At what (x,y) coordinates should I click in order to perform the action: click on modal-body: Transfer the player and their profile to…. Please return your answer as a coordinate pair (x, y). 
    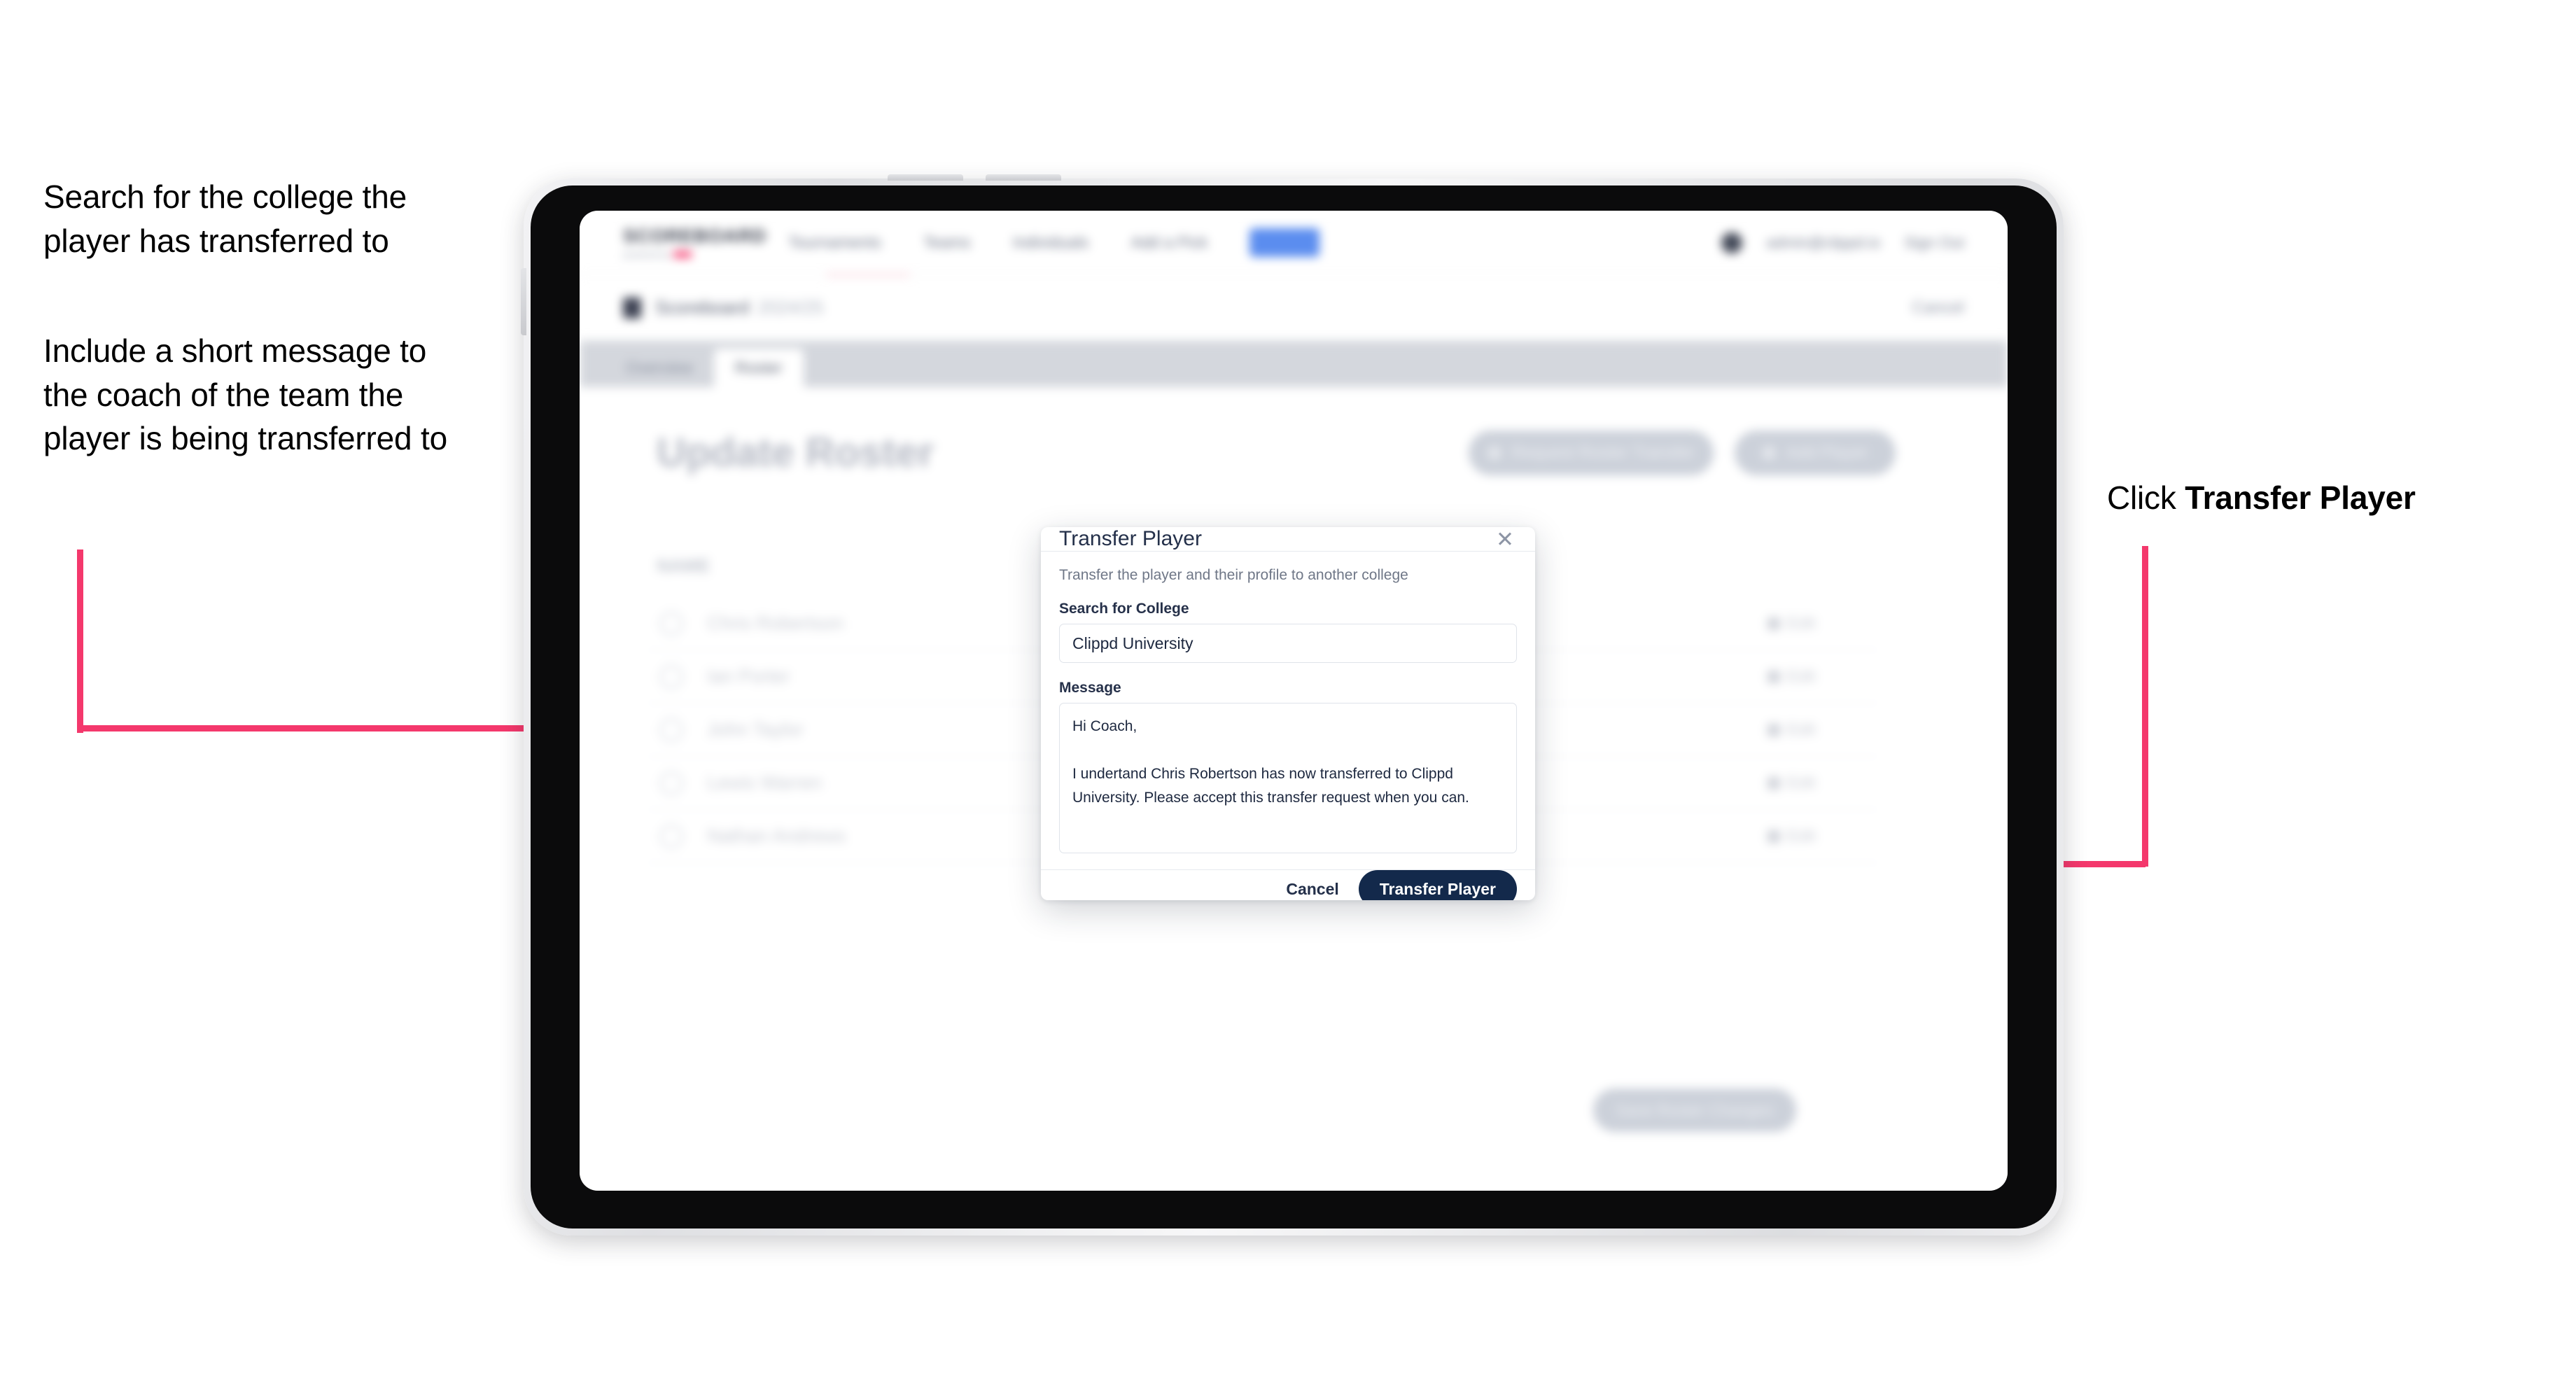
    Looking at the image, I should click on (1288, 710).